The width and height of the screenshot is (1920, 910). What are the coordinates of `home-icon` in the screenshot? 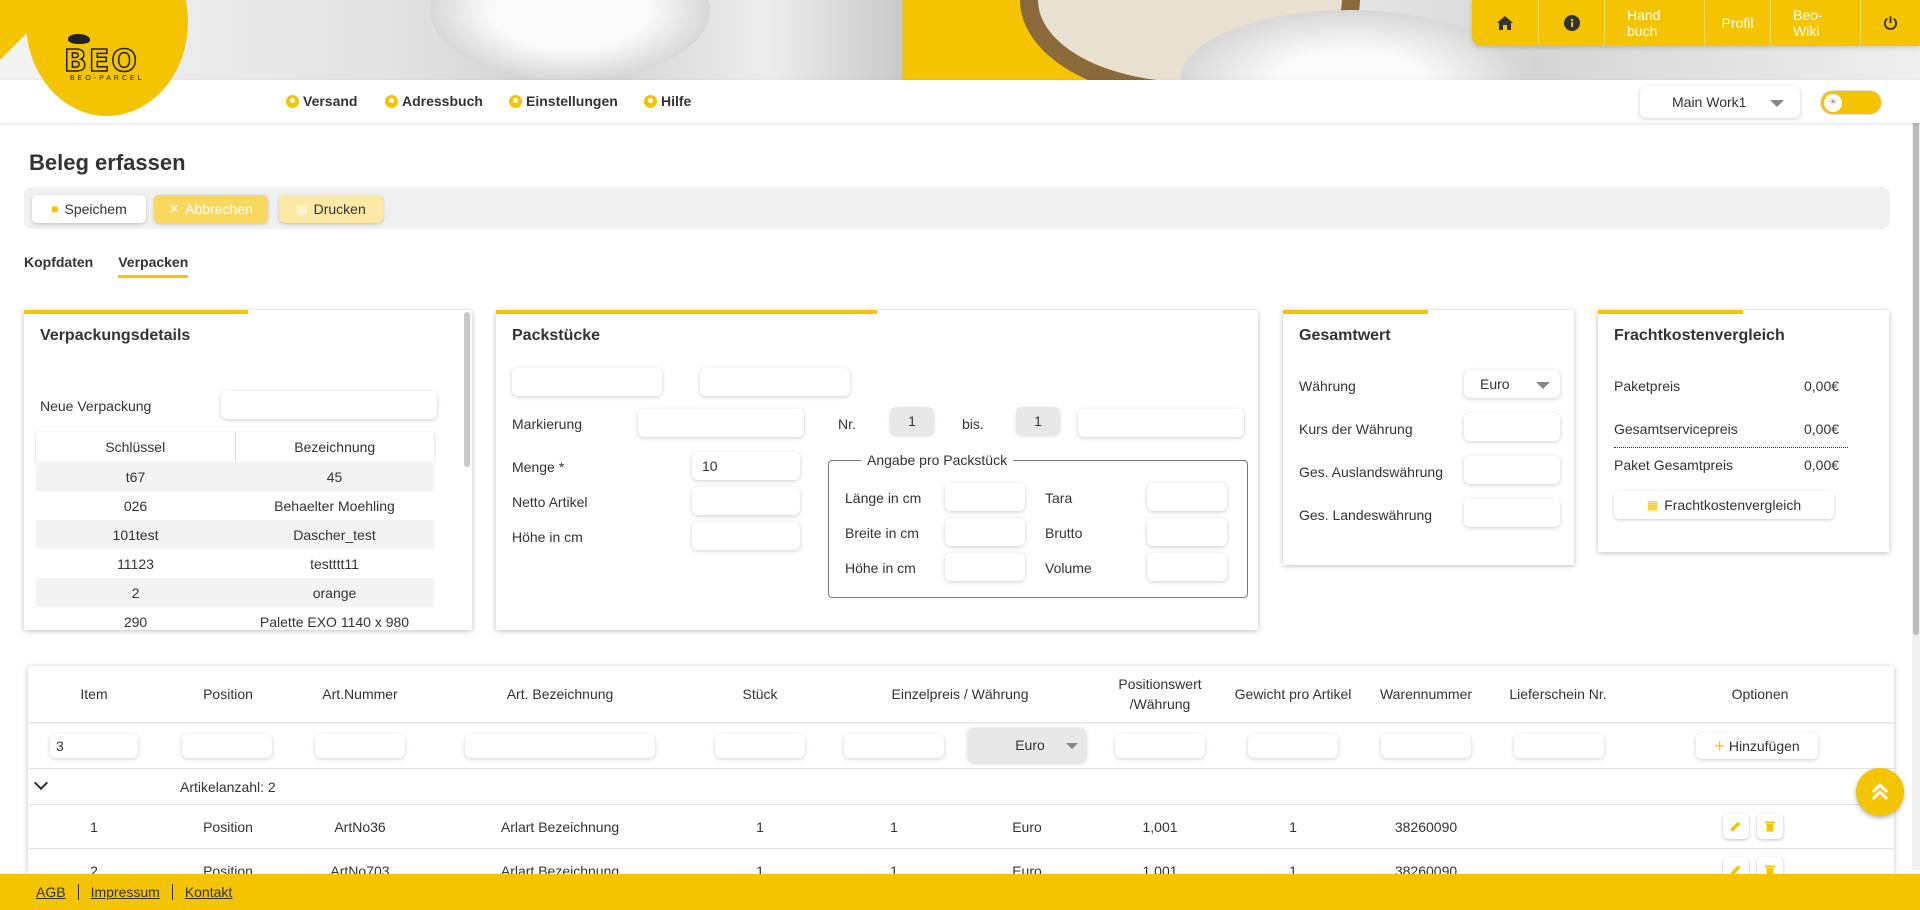 It's located at (1505, 23).